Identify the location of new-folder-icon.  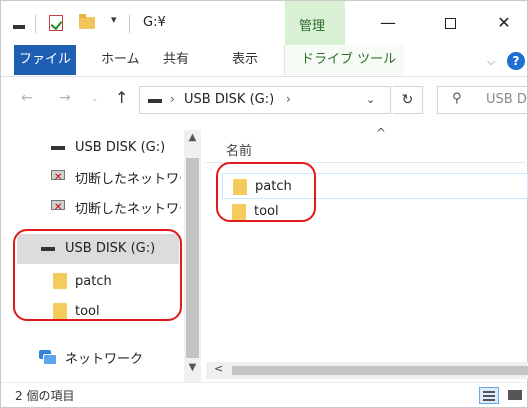
(87, 21).